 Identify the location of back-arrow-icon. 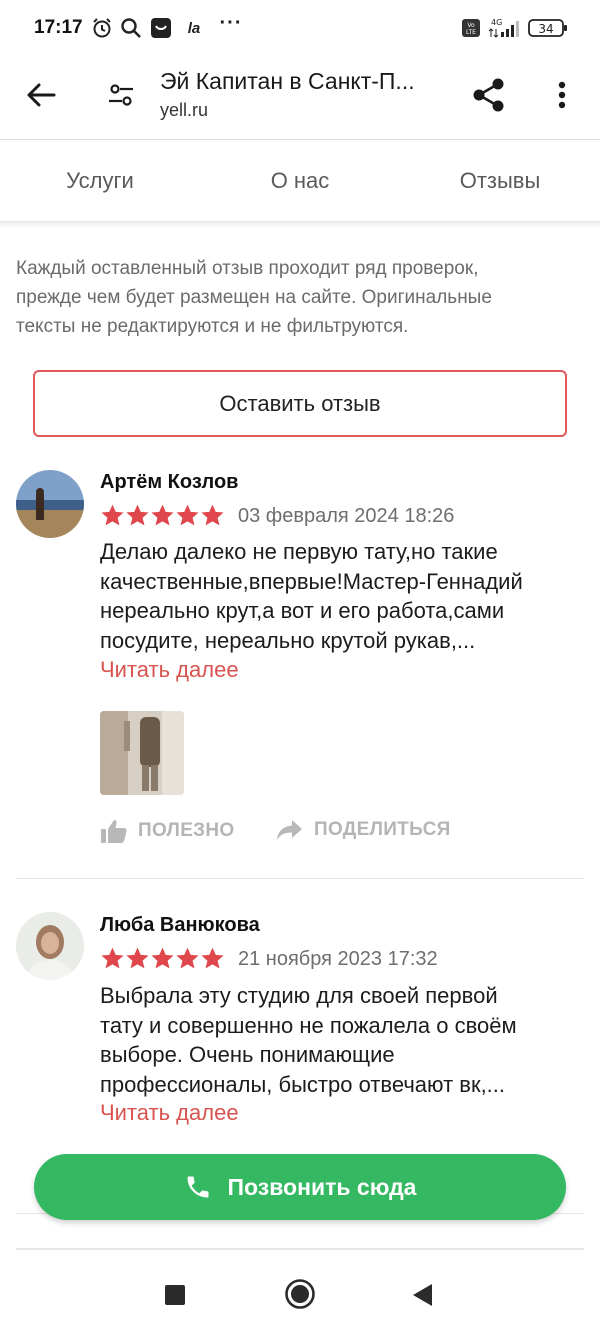
(41, 95).